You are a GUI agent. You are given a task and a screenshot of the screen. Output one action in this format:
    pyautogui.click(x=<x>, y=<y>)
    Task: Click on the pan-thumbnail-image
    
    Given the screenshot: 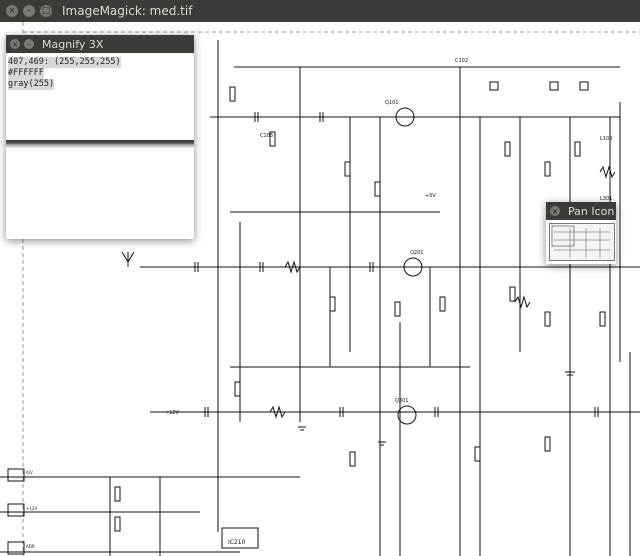 What is the action you would take?
    pyautogui.click(x=580, y=241)
    